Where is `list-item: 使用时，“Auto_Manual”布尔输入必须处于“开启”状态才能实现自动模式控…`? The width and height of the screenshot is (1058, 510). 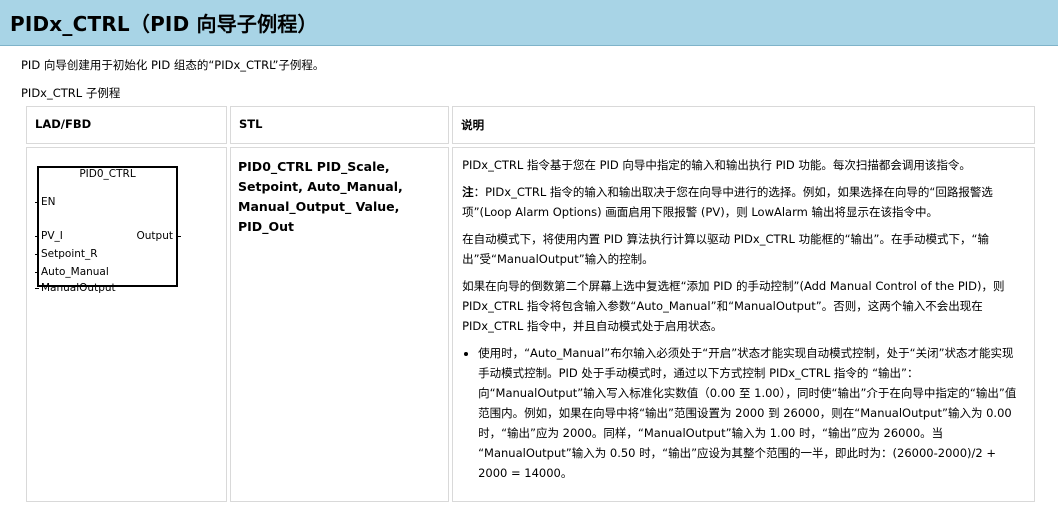
list-item: 使用时，“Auto_Manual”布尔输入必须处于“开启”状态才能实现自动模式控… is located at coordinates (751, 413).